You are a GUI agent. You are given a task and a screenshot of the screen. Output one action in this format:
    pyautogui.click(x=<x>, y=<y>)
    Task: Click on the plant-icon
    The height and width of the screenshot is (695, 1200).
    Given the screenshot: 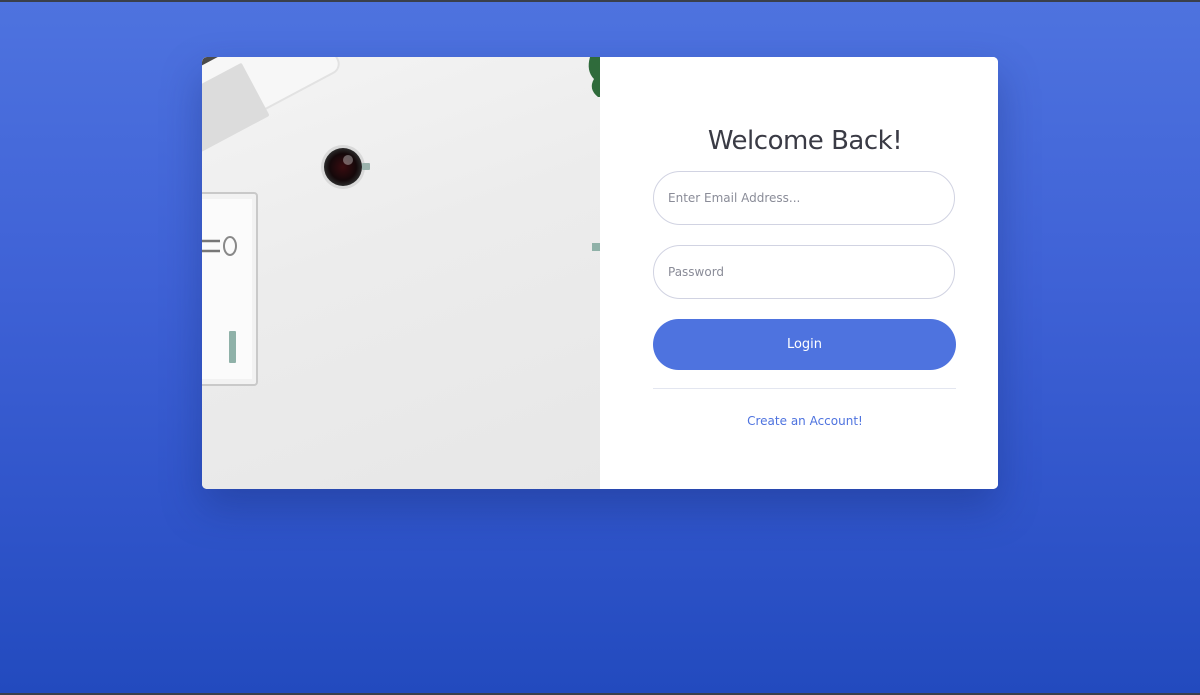 What is the action you would take?
    pyautogui.click(x=594, y=154)
    